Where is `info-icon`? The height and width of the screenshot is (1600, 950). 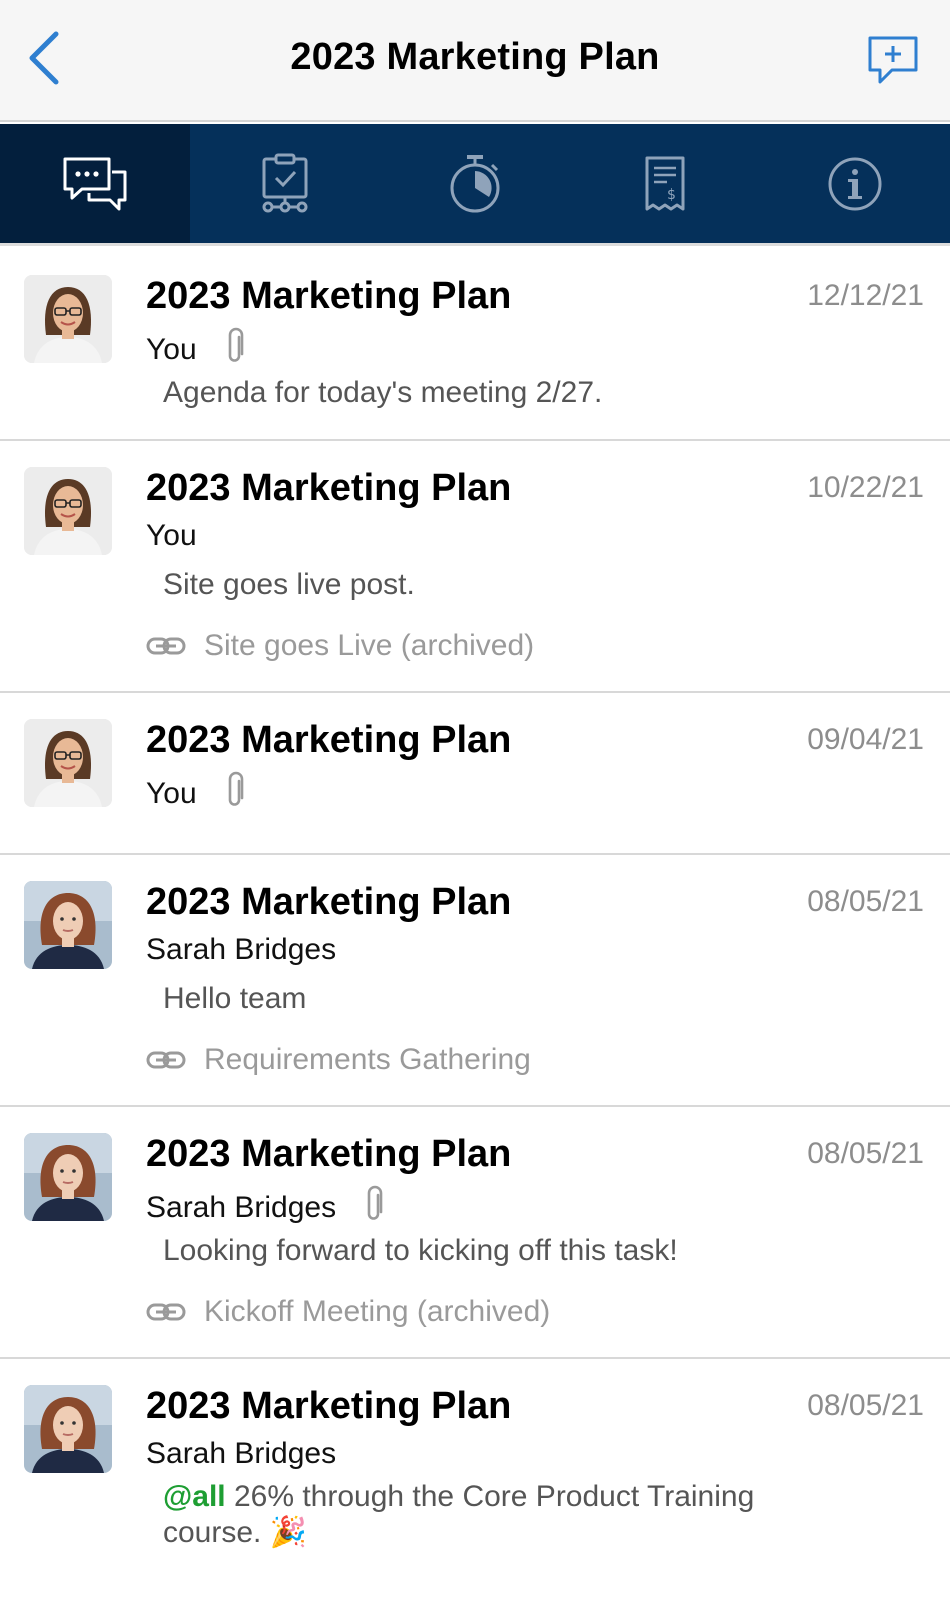 info-icon is located at coordinates (855, 183).